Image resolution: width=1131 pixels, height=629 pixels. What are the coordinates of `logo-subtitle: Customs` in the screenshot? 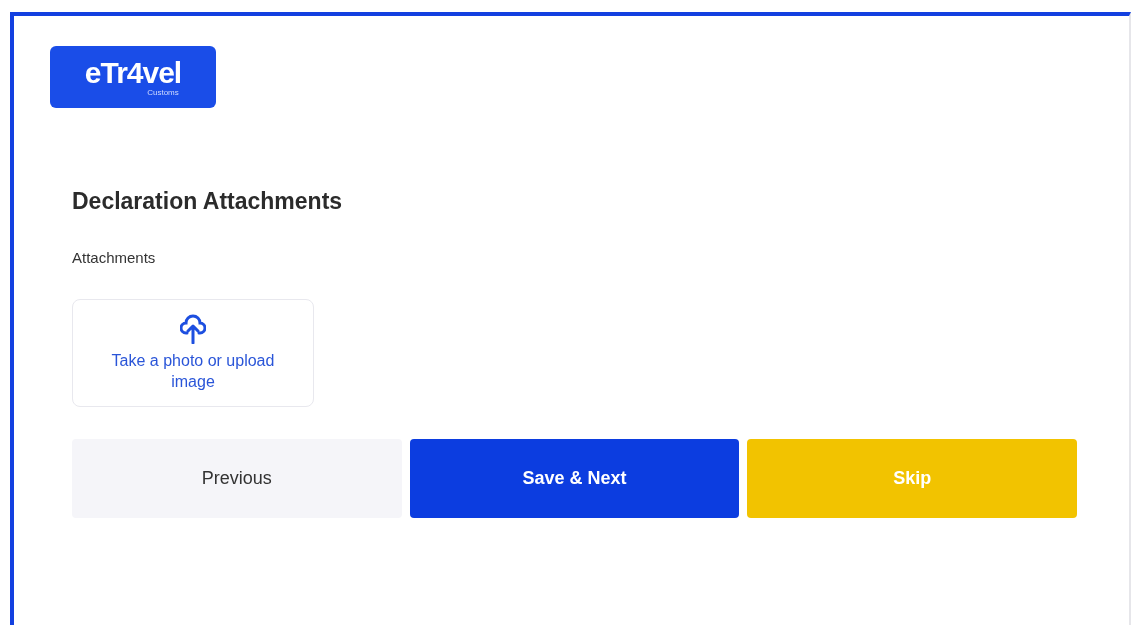 It's located at (163, 92).